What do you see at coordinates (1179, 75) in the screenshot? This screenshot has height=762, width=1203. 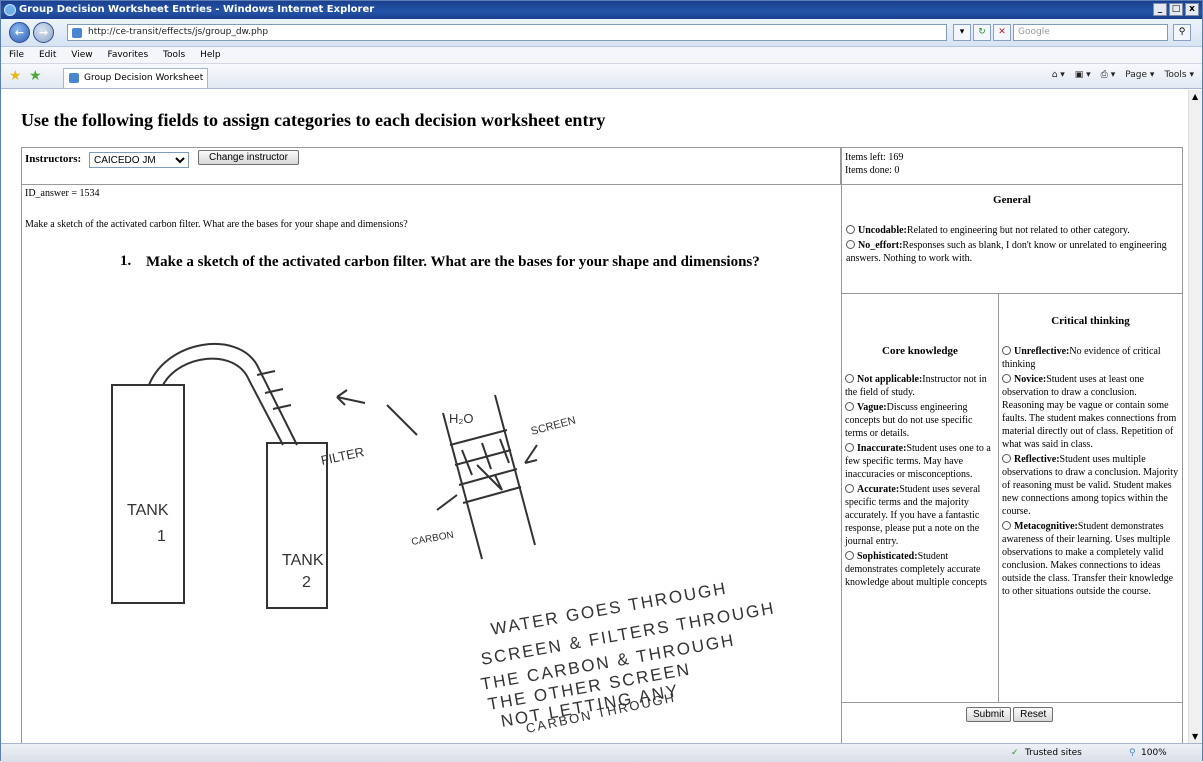 I see `tools-menu: Tools ▾` at bounding box center [1179, 75].